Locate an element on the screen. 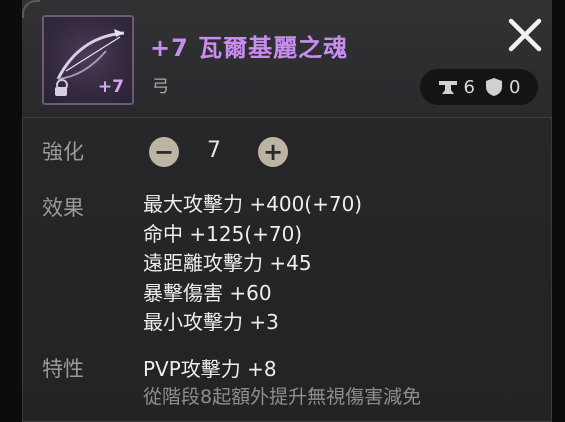  close-button is located at coordinates (525, 35).